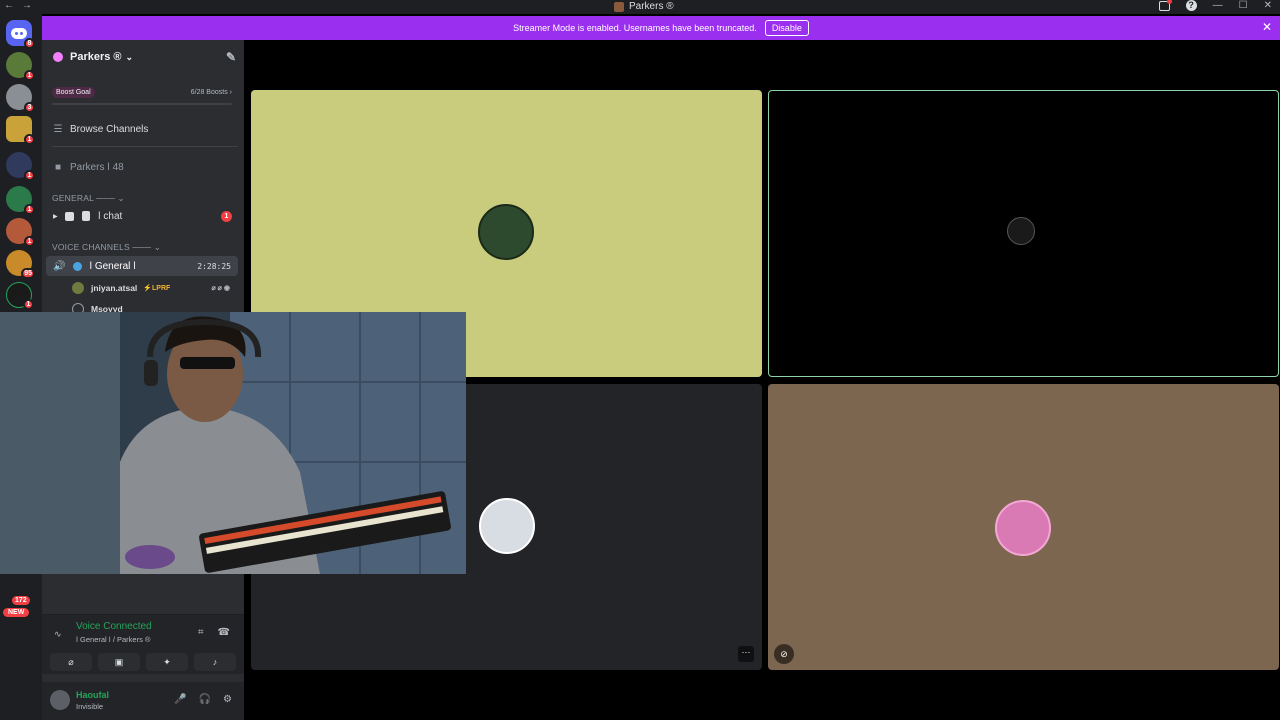 This screenshot has height=720, width=1280. I want to click on help-icon: ?, so click(1191, 5).